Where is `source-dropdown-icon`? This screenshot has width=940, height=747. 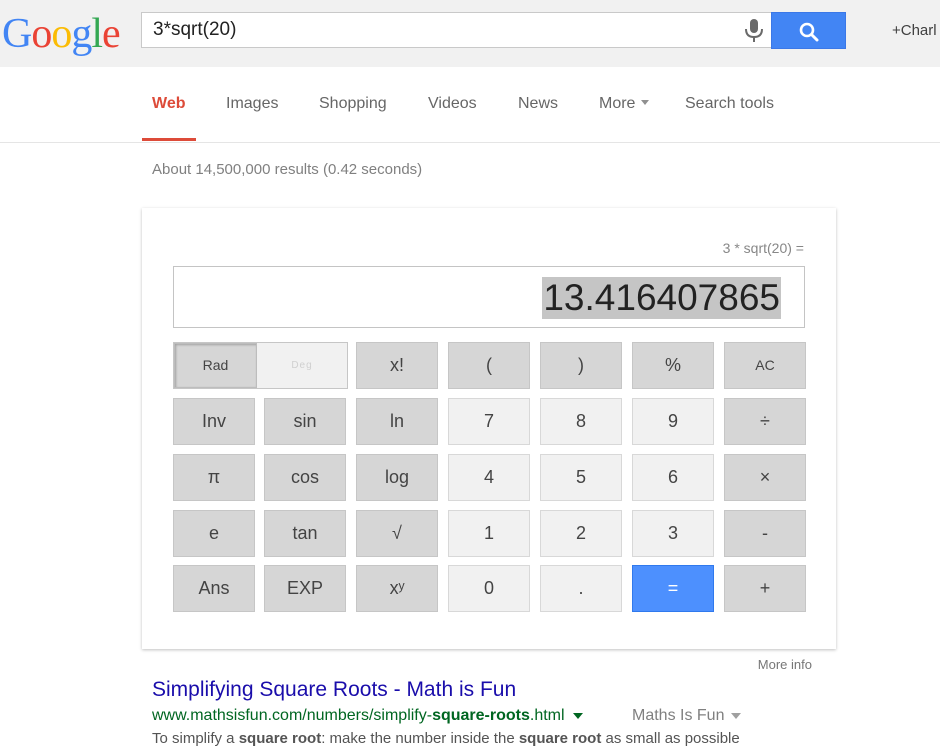
source-dropdown-icon is located at coordinates (736, 715).